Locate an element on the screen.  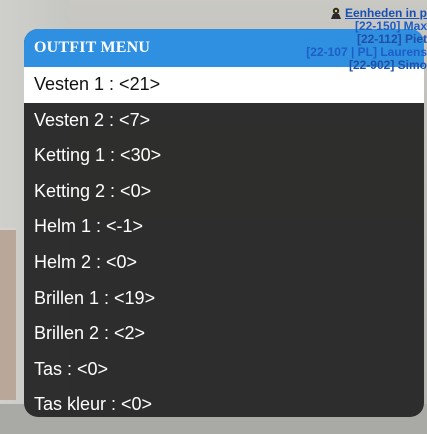
background-door-frame is located at coordinates (8, 314).